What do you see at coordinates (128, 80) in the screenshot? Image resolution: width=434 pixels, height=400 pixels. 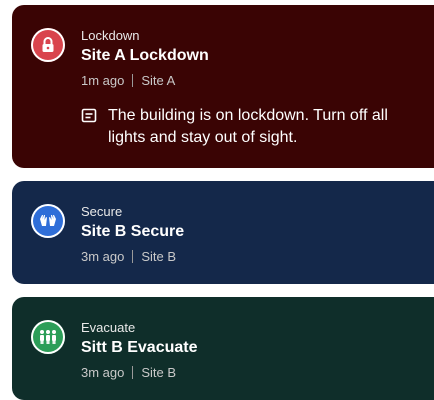 I see `alert-meta: 1m ago Site A` at bounding box center [128, 80].